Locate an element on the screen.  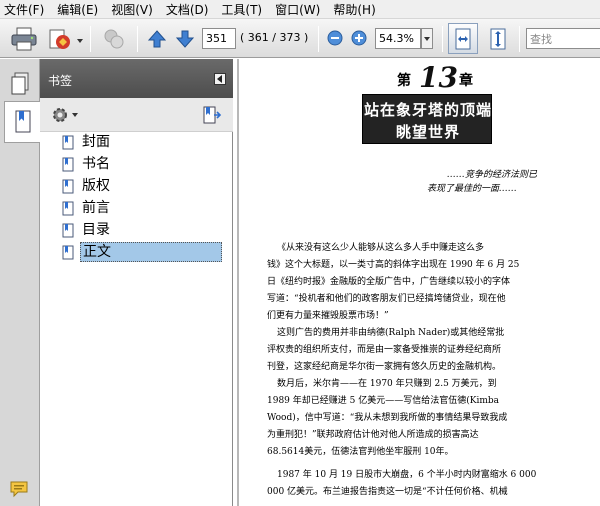
arrow-up-icon is located at coordinates (157, 39).